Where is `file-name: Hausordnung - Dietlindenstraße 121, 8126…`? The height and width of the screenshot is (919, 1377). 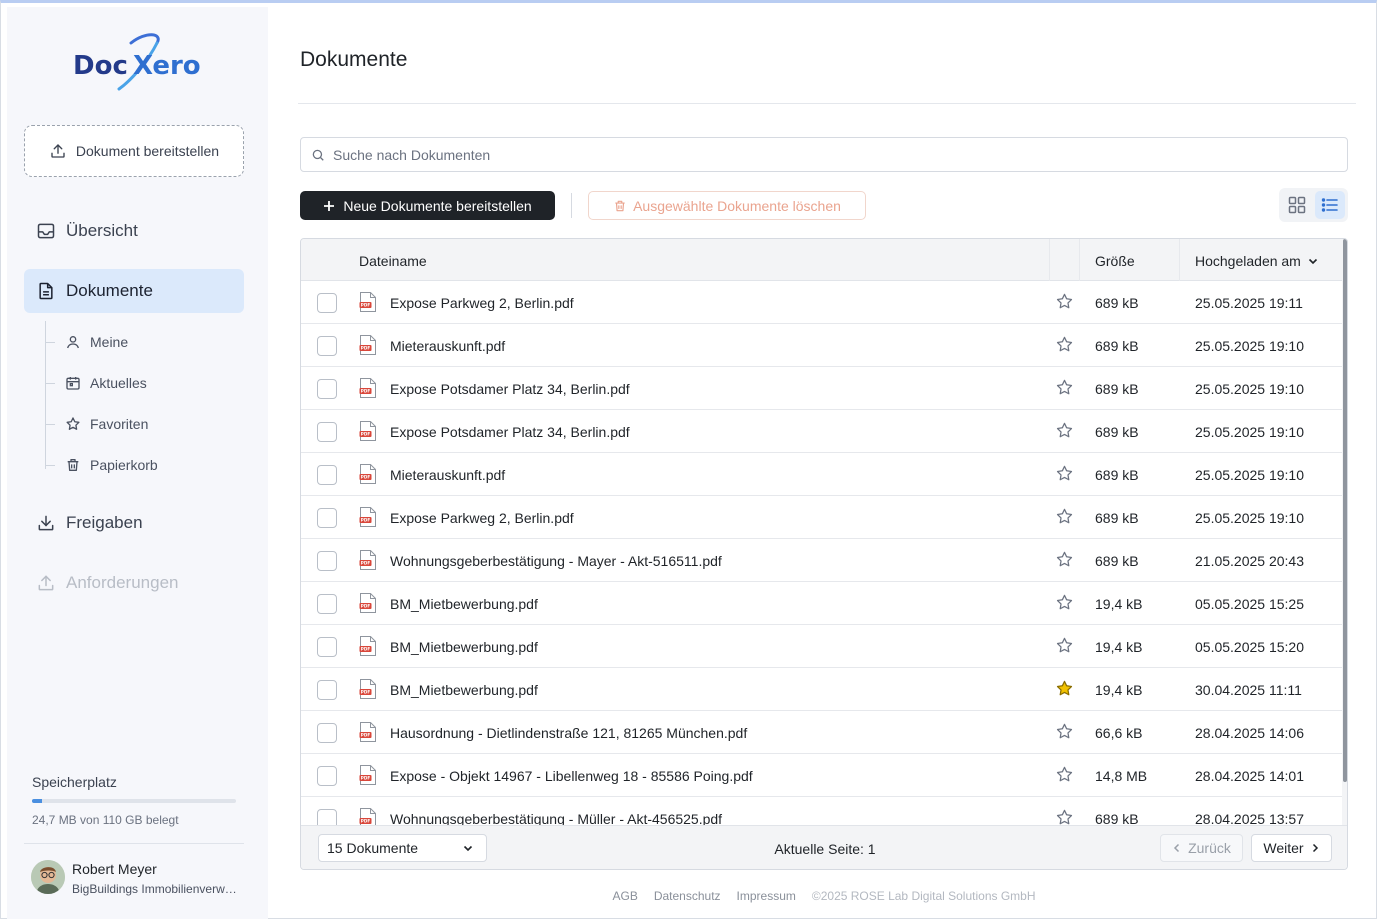
file-name: Hausordnung - Dietlindenstraße 121, 8126… is located at coordinates (568, 733).